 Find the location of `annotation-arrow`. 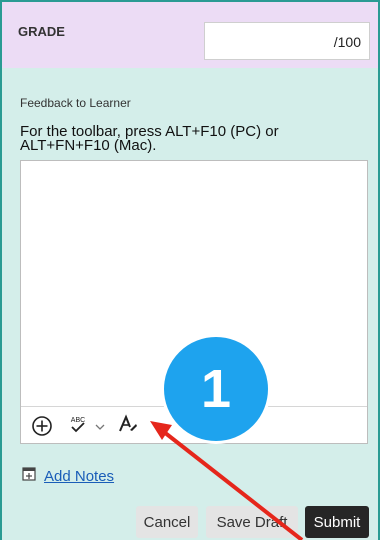

annotation-arrow is located at coordinates (227, 480).